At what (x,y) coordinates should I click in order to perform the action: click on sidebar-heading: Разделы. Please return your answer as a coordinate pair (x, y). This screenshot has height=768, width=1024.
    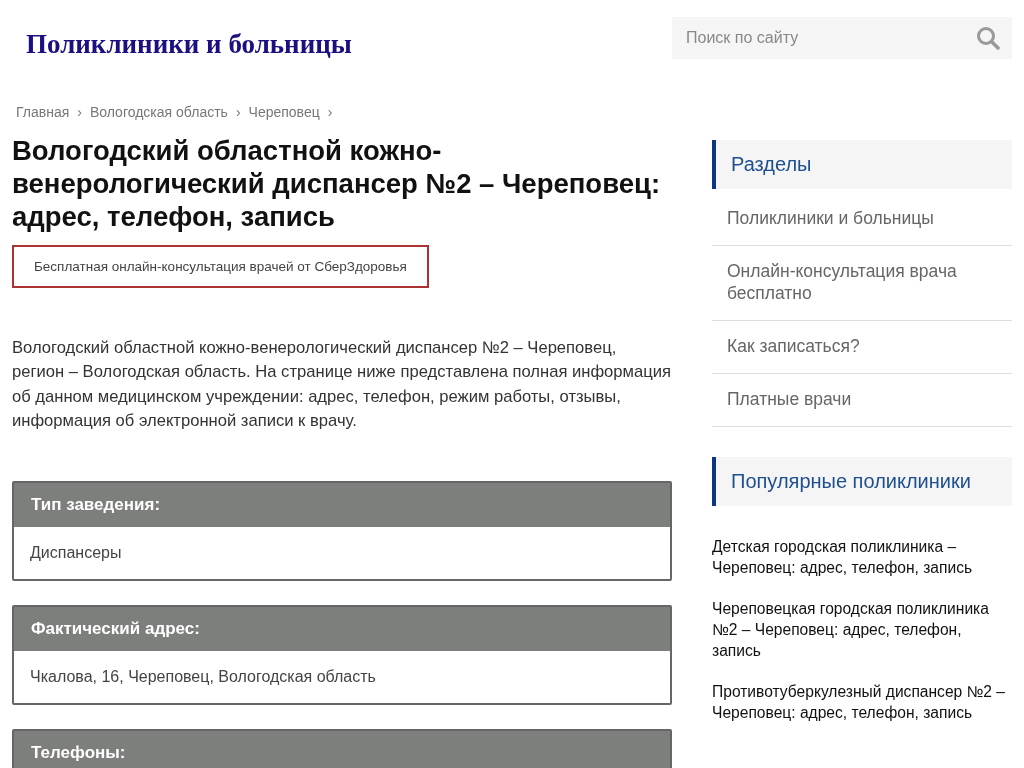
    Looking at the image, I should click on (862, 164).